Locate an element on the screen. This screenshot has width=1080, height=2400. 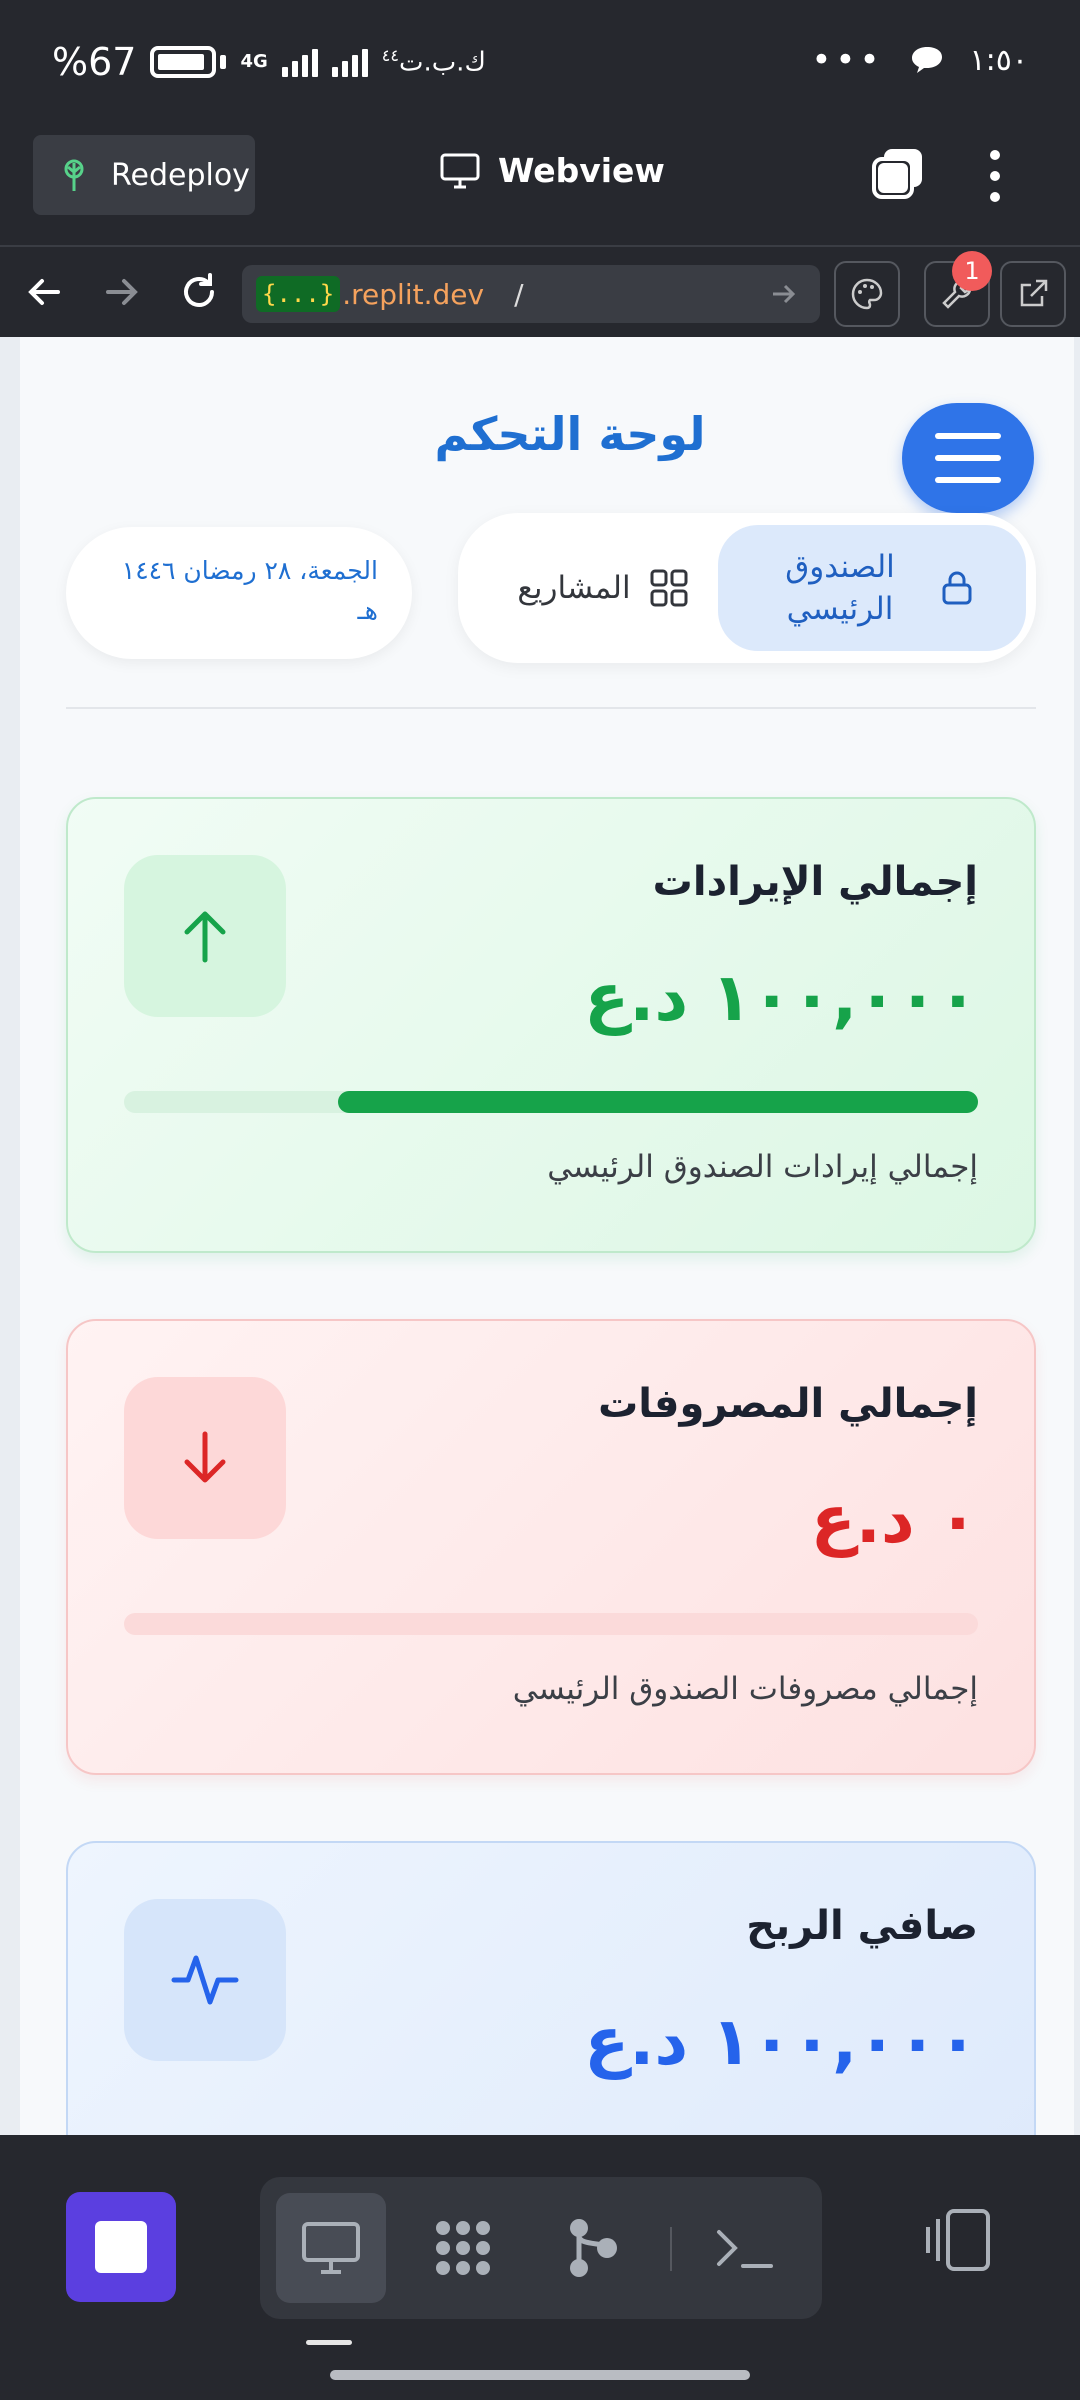
profit-title: صافي الربح is located at coordinates (862, 1926).